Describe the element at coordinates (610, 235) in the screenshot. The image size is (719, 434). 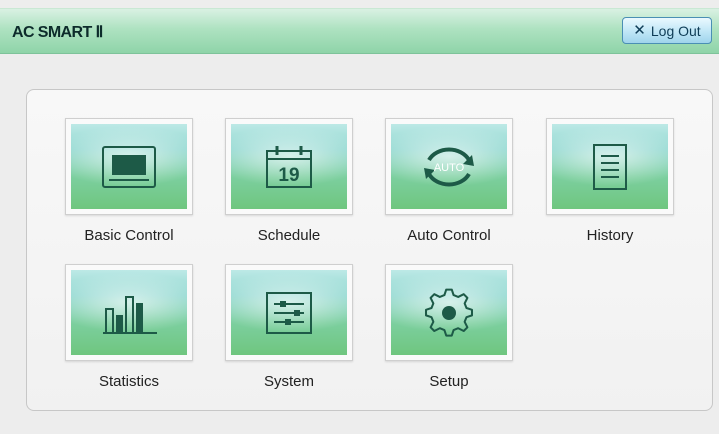
I see `menu-tile-label: History` at that location.